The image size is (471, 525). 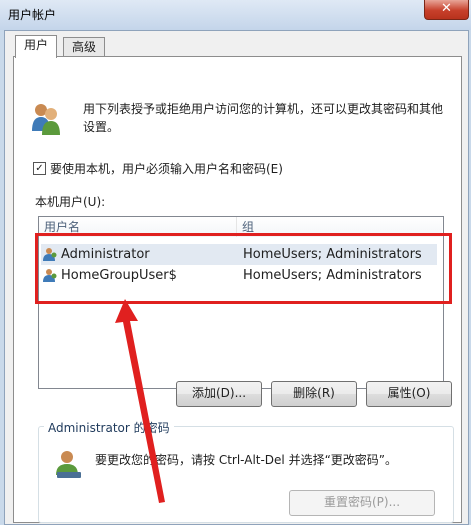 I want to click on require-login-label: 要使用本机，用户必须输入用户名和密码(E), so click(x=166, y=169).